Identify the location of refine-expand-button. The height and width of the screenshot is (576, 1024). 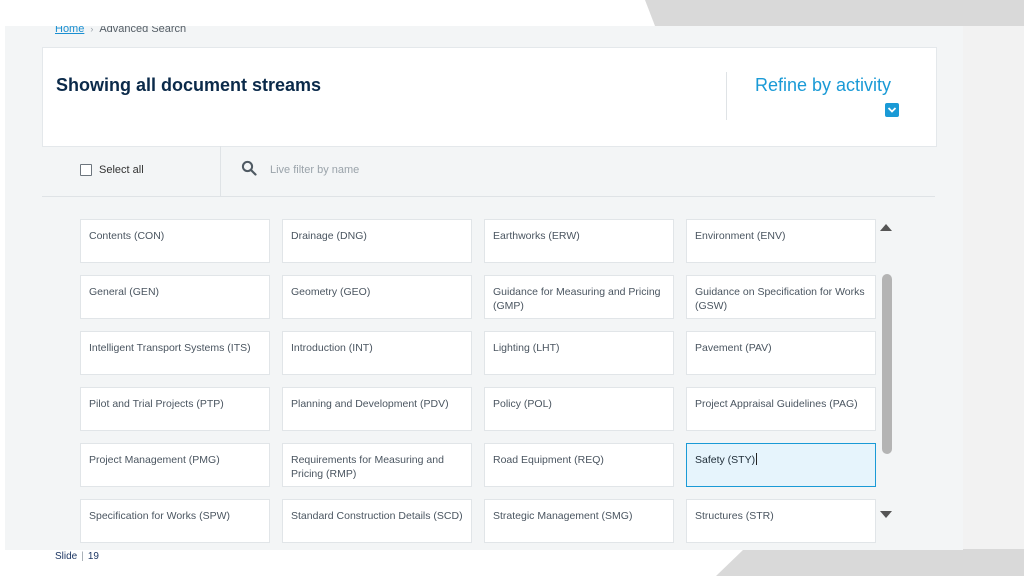
(892, 110).